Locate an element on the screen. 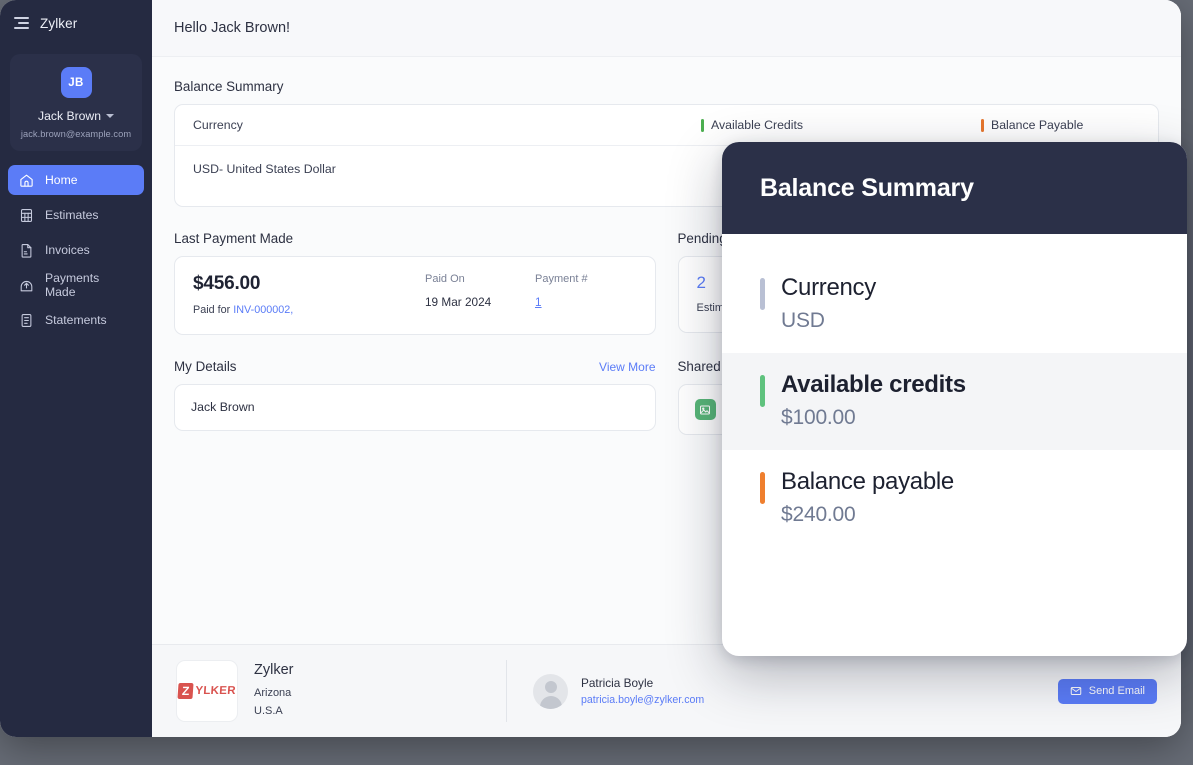  paid-for-prefix: Paid for is located at coordinates (213, 310).